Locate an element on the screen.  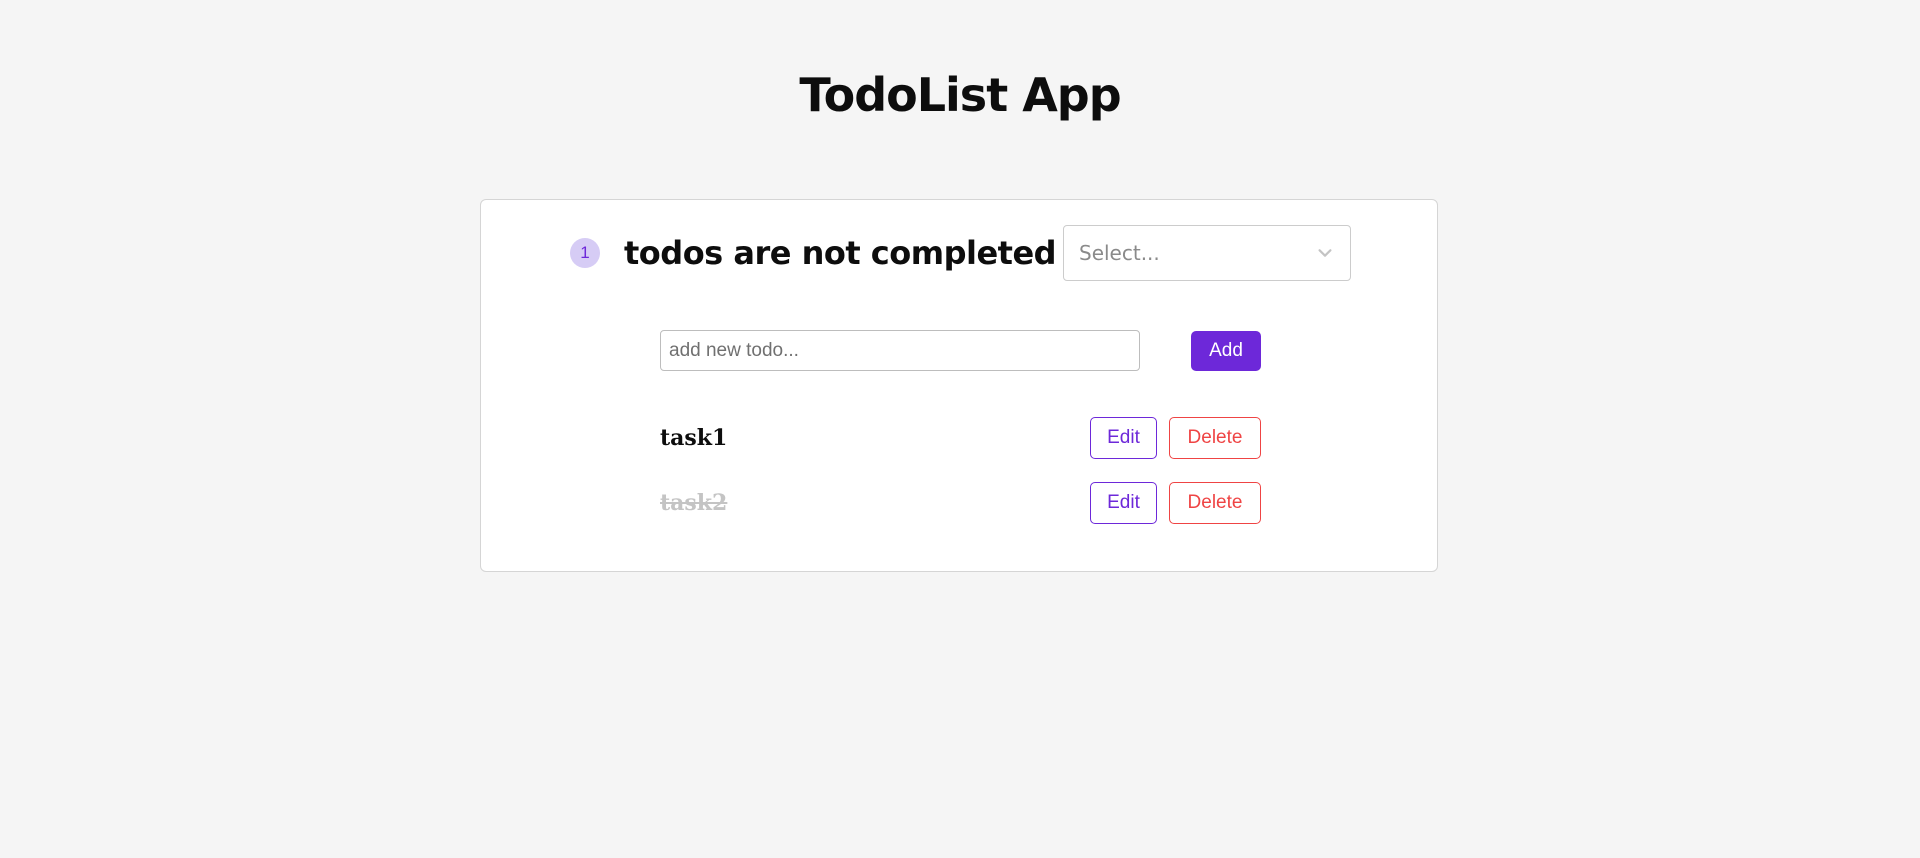
completion-status-text: todos are not completed is located at coordinates (840, 253).